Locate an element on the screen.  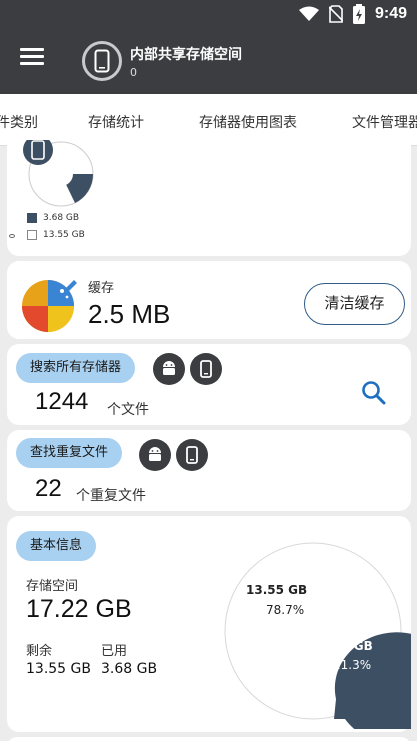
file-count: 1244 is located at coordinates (62, 401).